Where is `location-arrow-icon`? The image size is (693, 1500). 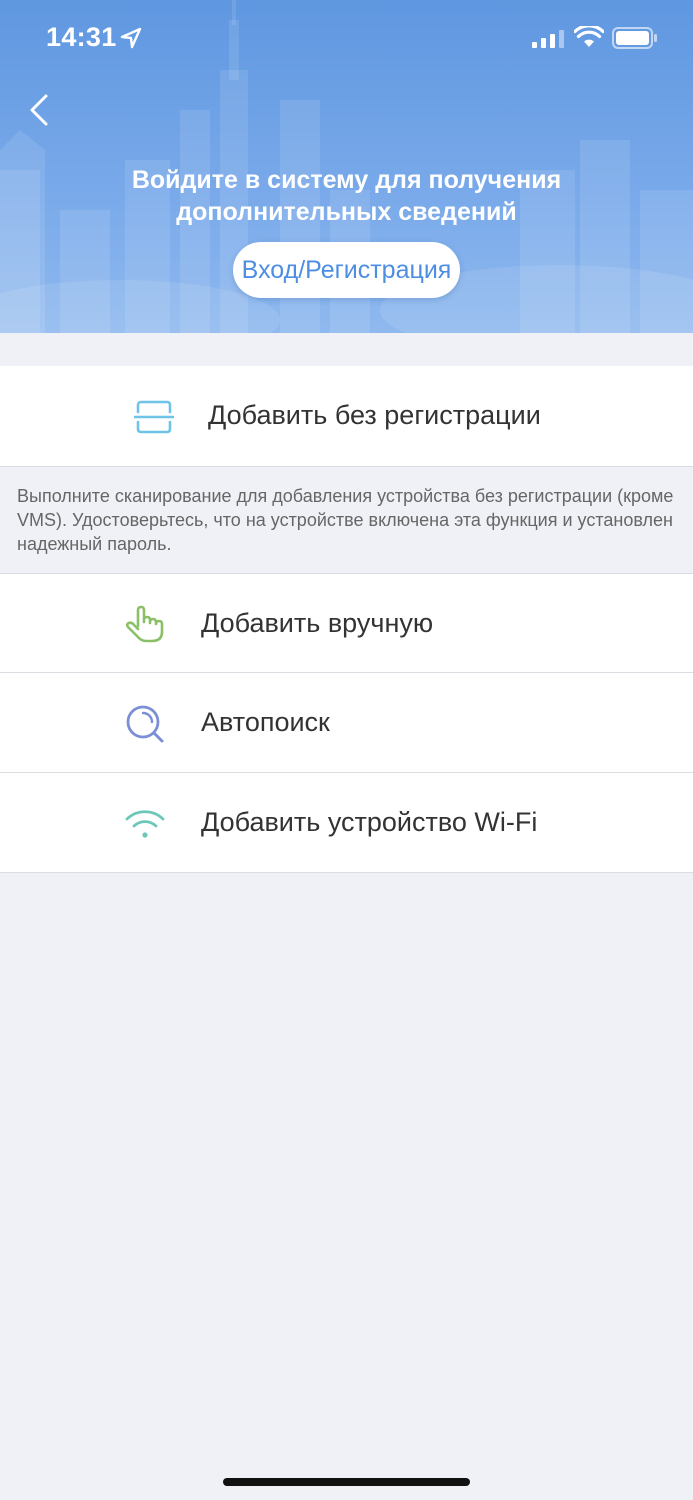 location-arrow-icon is located at coordinates (131, 38).